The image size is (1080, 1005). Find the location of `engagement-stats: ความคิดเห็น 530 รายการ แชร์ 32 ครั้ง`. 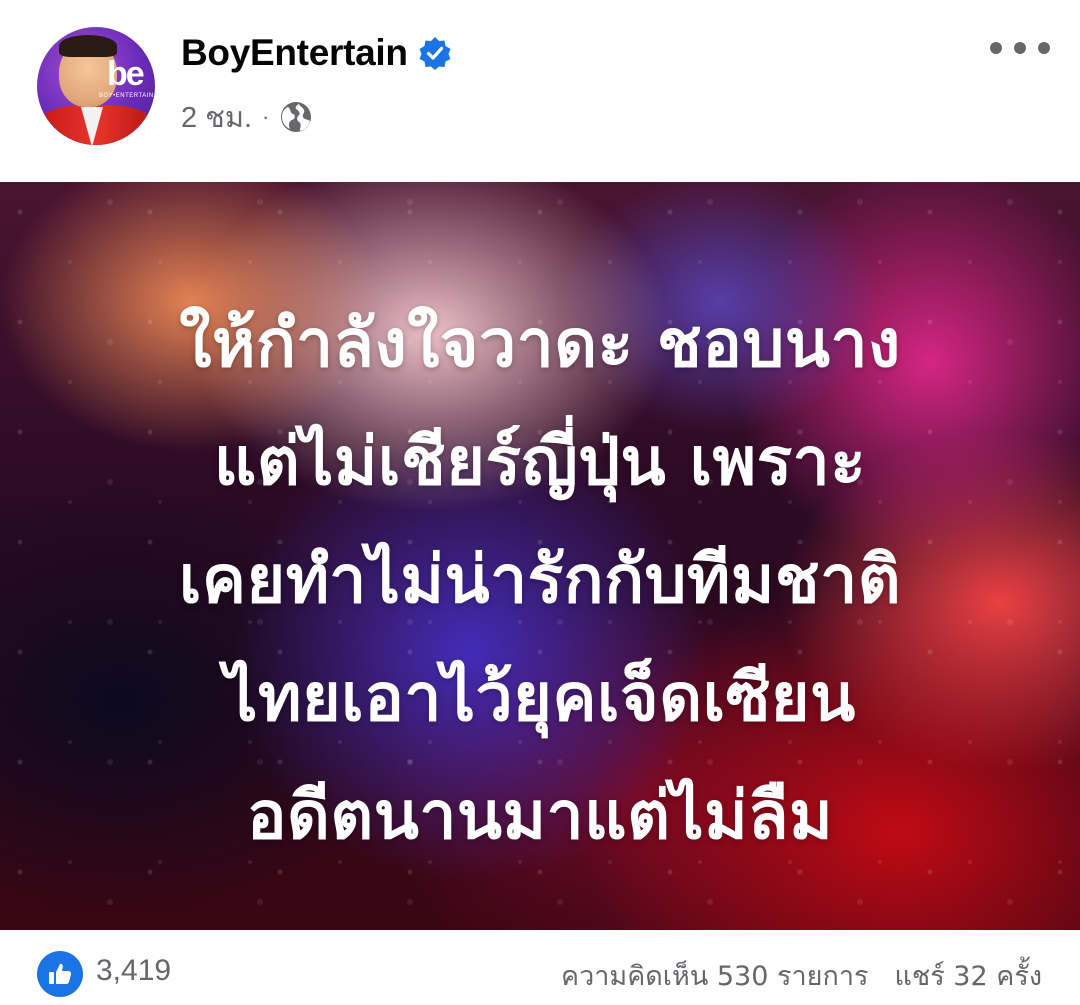

engagement-stats: ความคิดเห็น 530 รายการ แชร์ 32 ครั้ง is located at coordinates (801, 975).